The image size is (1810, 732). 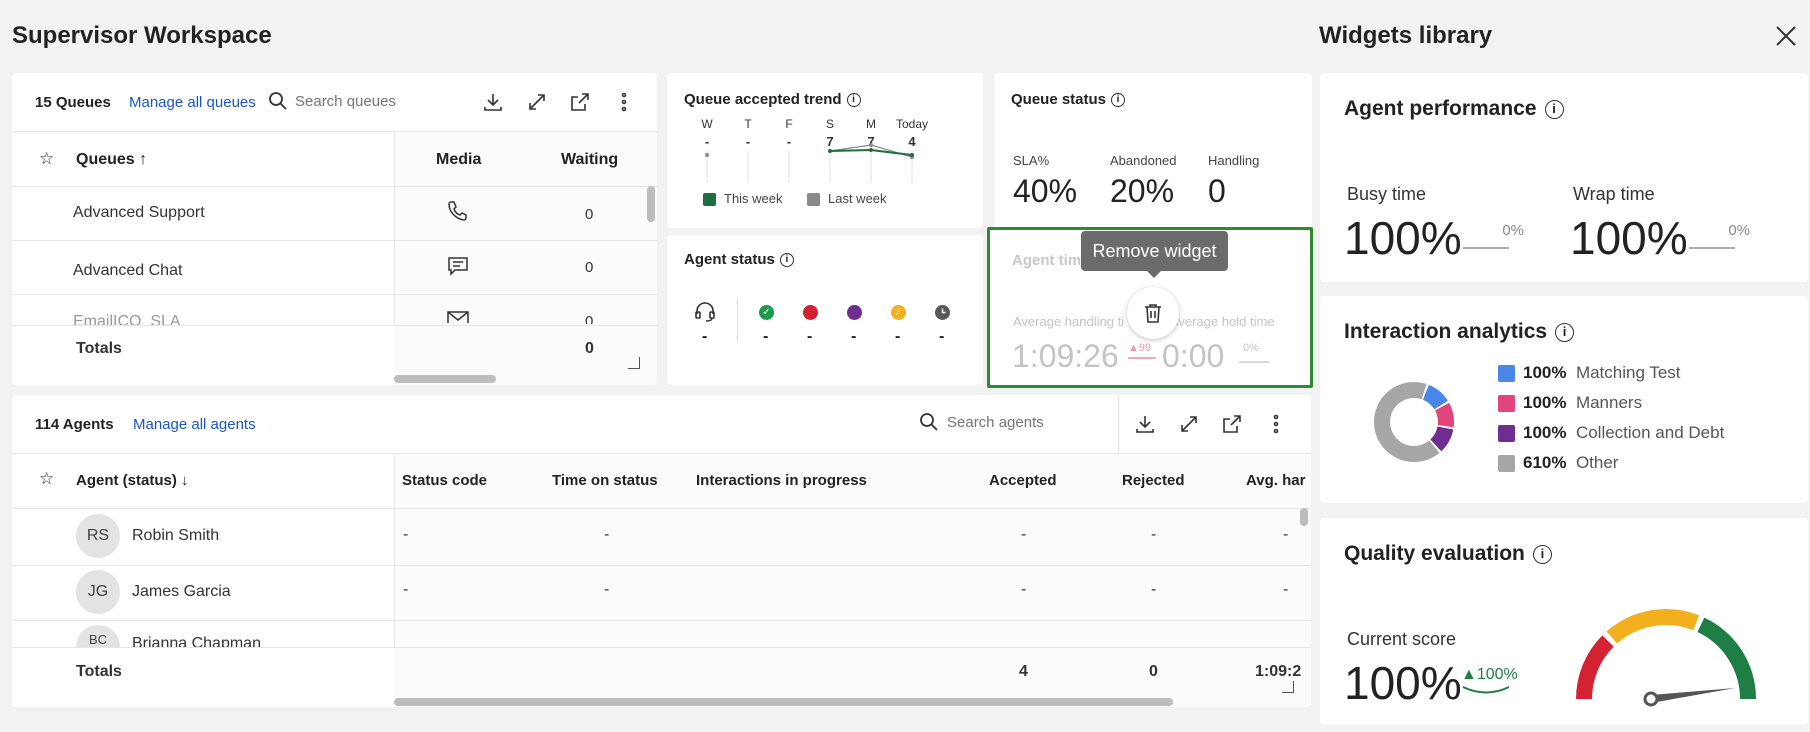 I want to click on agent-rejected: -, so click(x=1154, y=589).